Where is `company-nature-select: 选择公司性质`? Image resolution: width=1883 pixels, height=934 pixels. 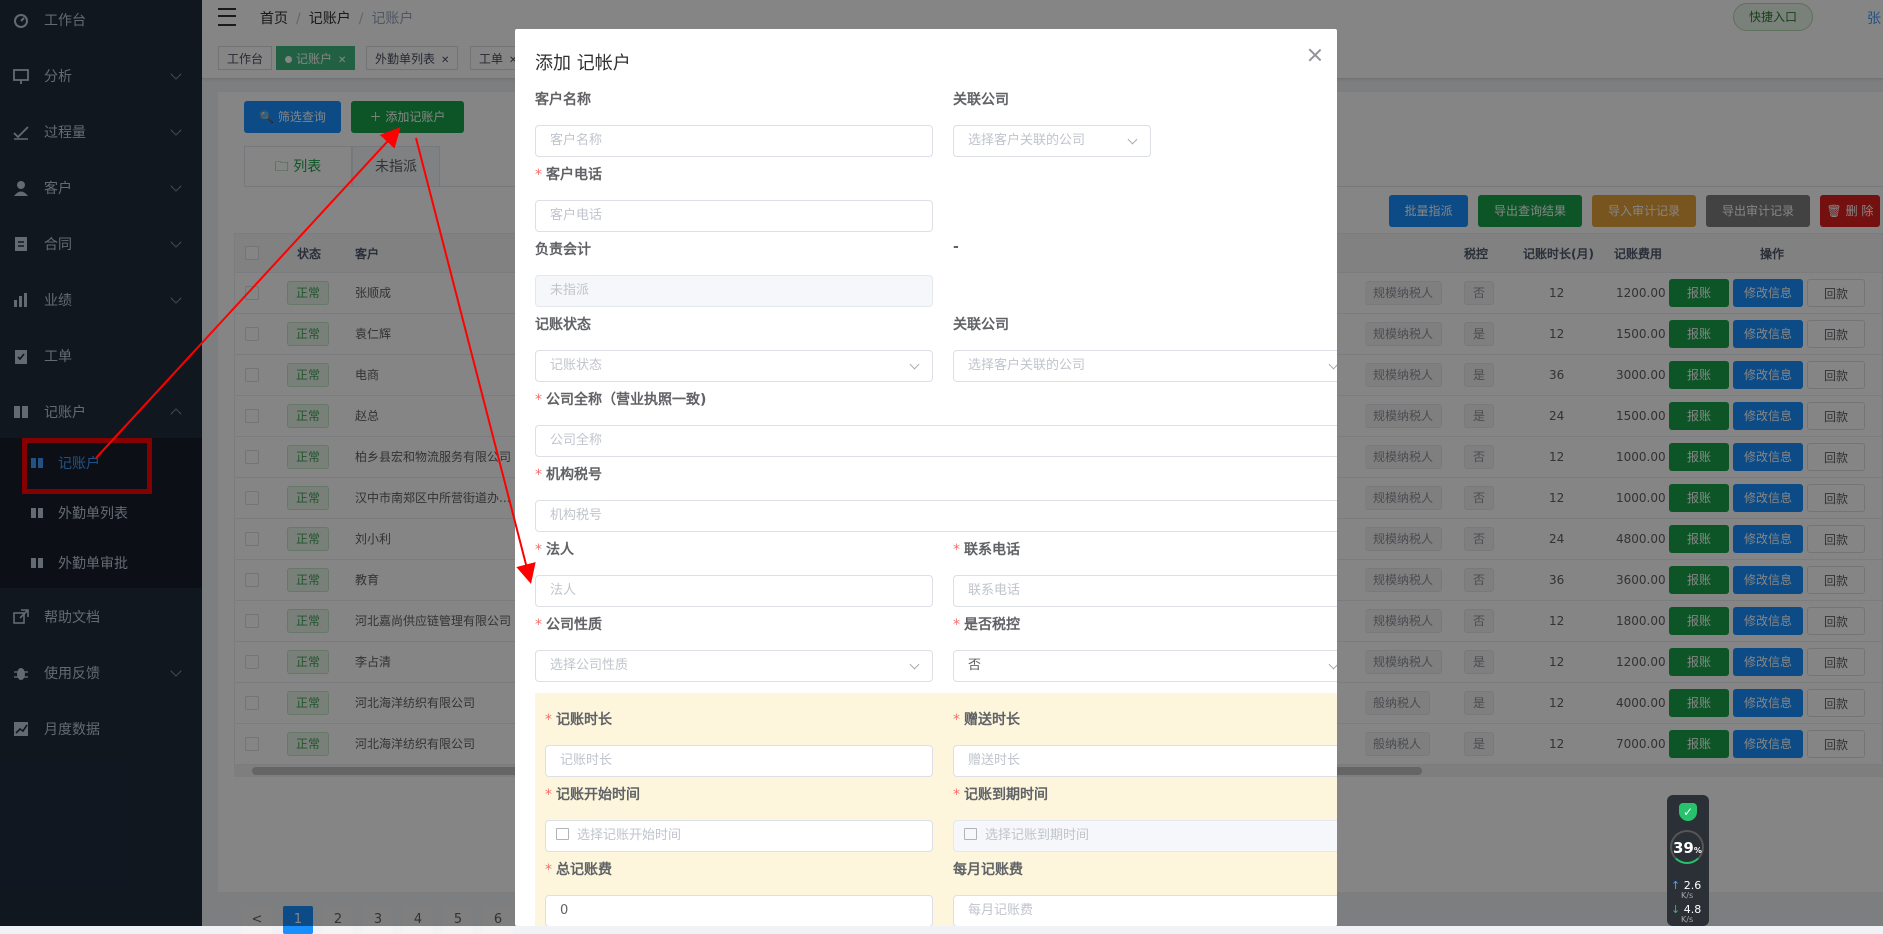 company-nature-select: 选择公司性质 is located at coordinates (734, 666).